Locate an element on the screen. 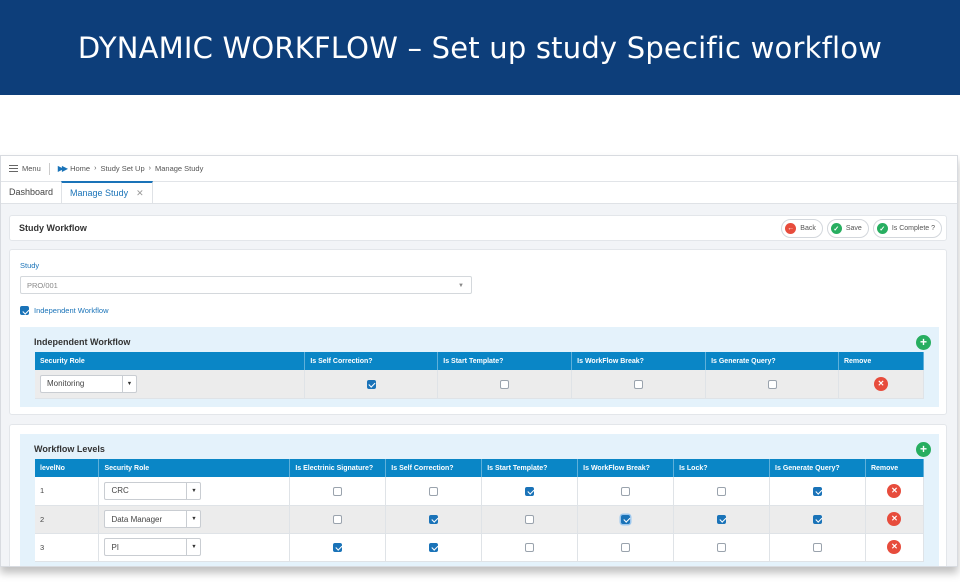  table-row: 1 CRC ▼ ✕ is located at coordinates (480, 491).